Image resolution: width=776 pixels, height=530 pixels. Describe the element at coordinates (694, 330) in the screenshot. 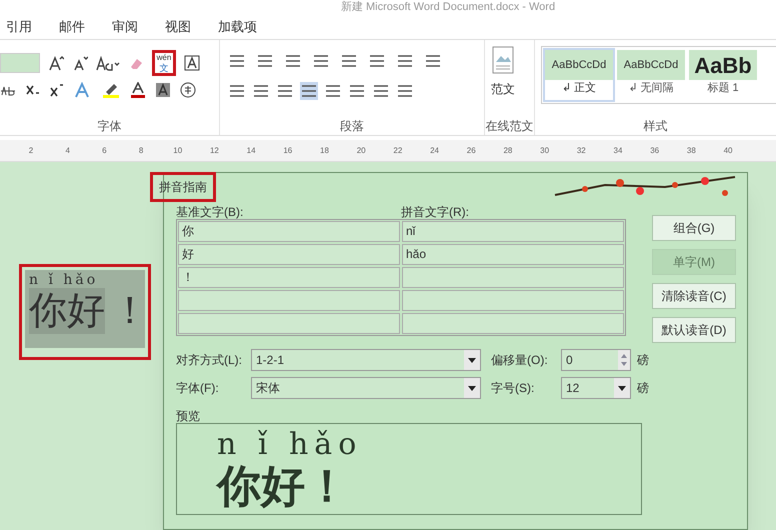

I see `dialog-button: 默认读音(D)` at that location.